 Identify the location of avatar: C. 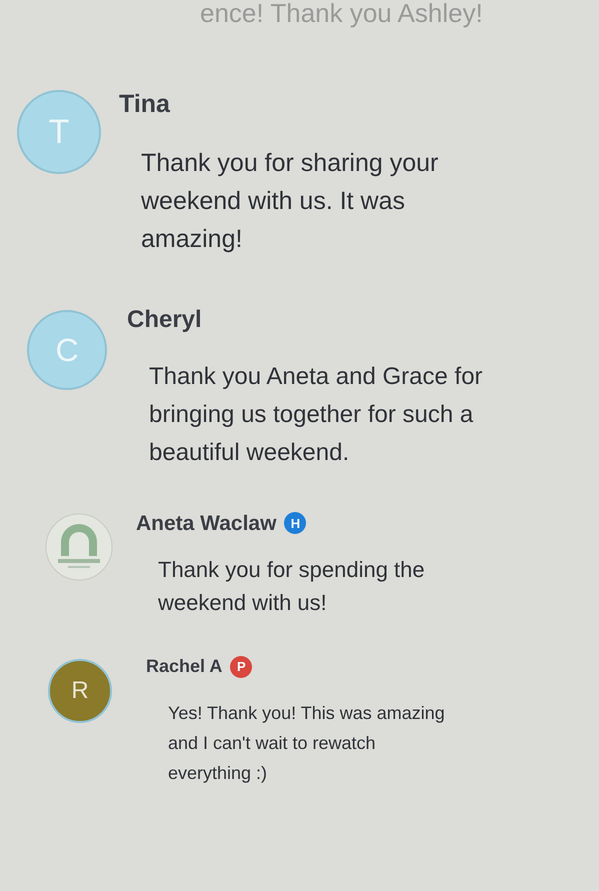
(67, 350).